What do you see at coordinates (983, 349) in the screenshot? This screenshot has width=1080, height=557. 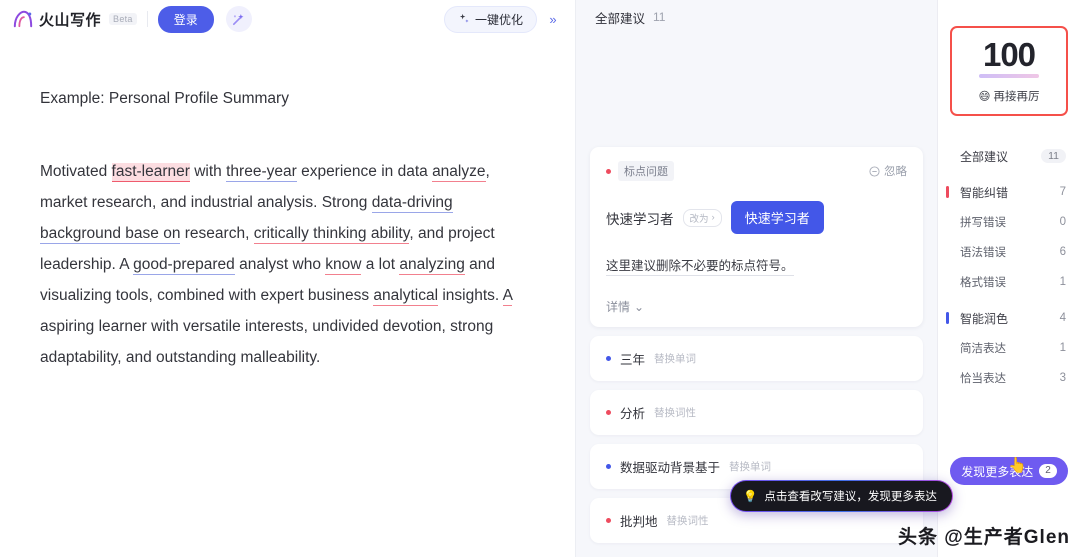 I see `category-label: 简洁表达` at bounding box center [983, 349].